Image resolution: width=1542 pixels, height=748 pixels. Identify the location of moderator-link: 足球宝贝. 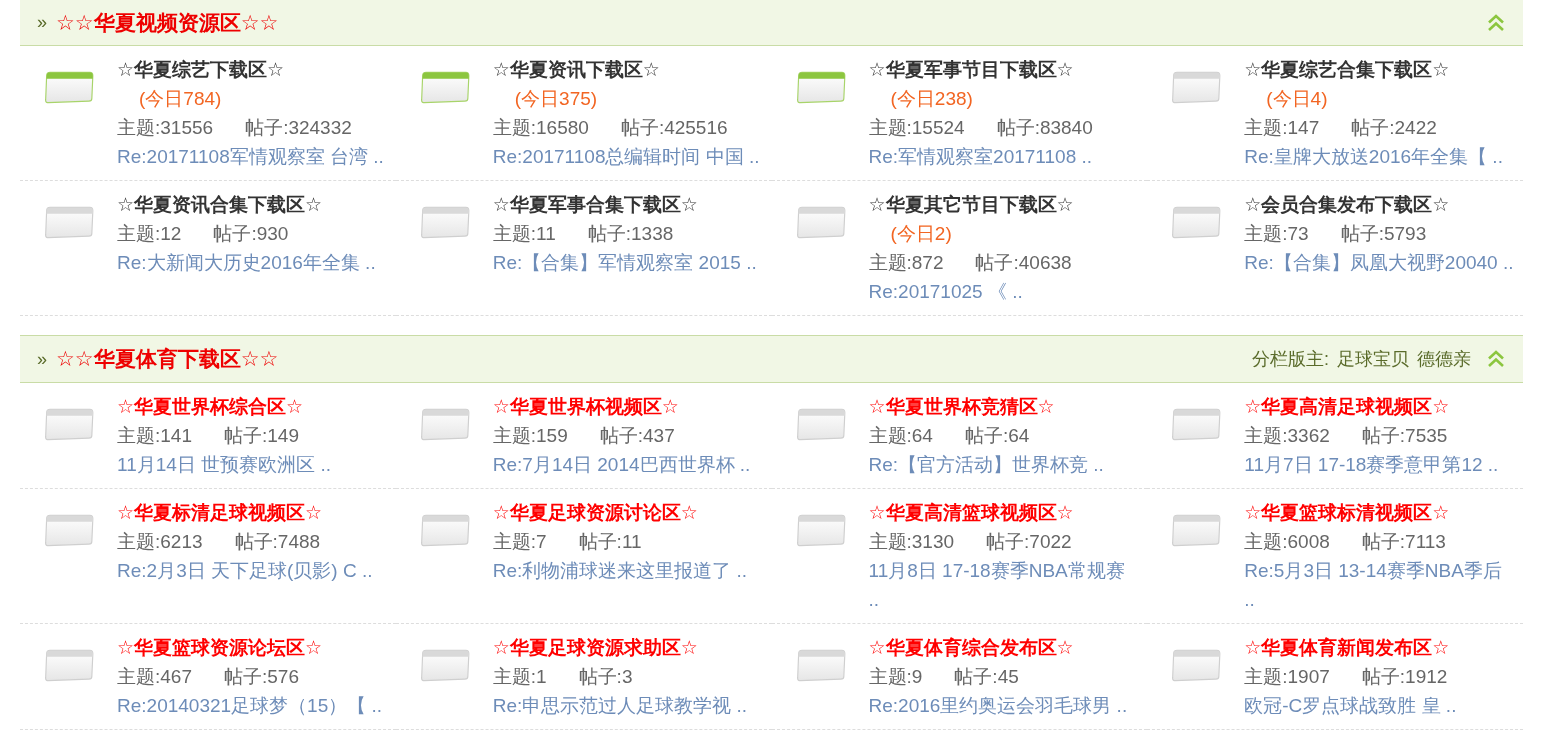
(1373, 359).